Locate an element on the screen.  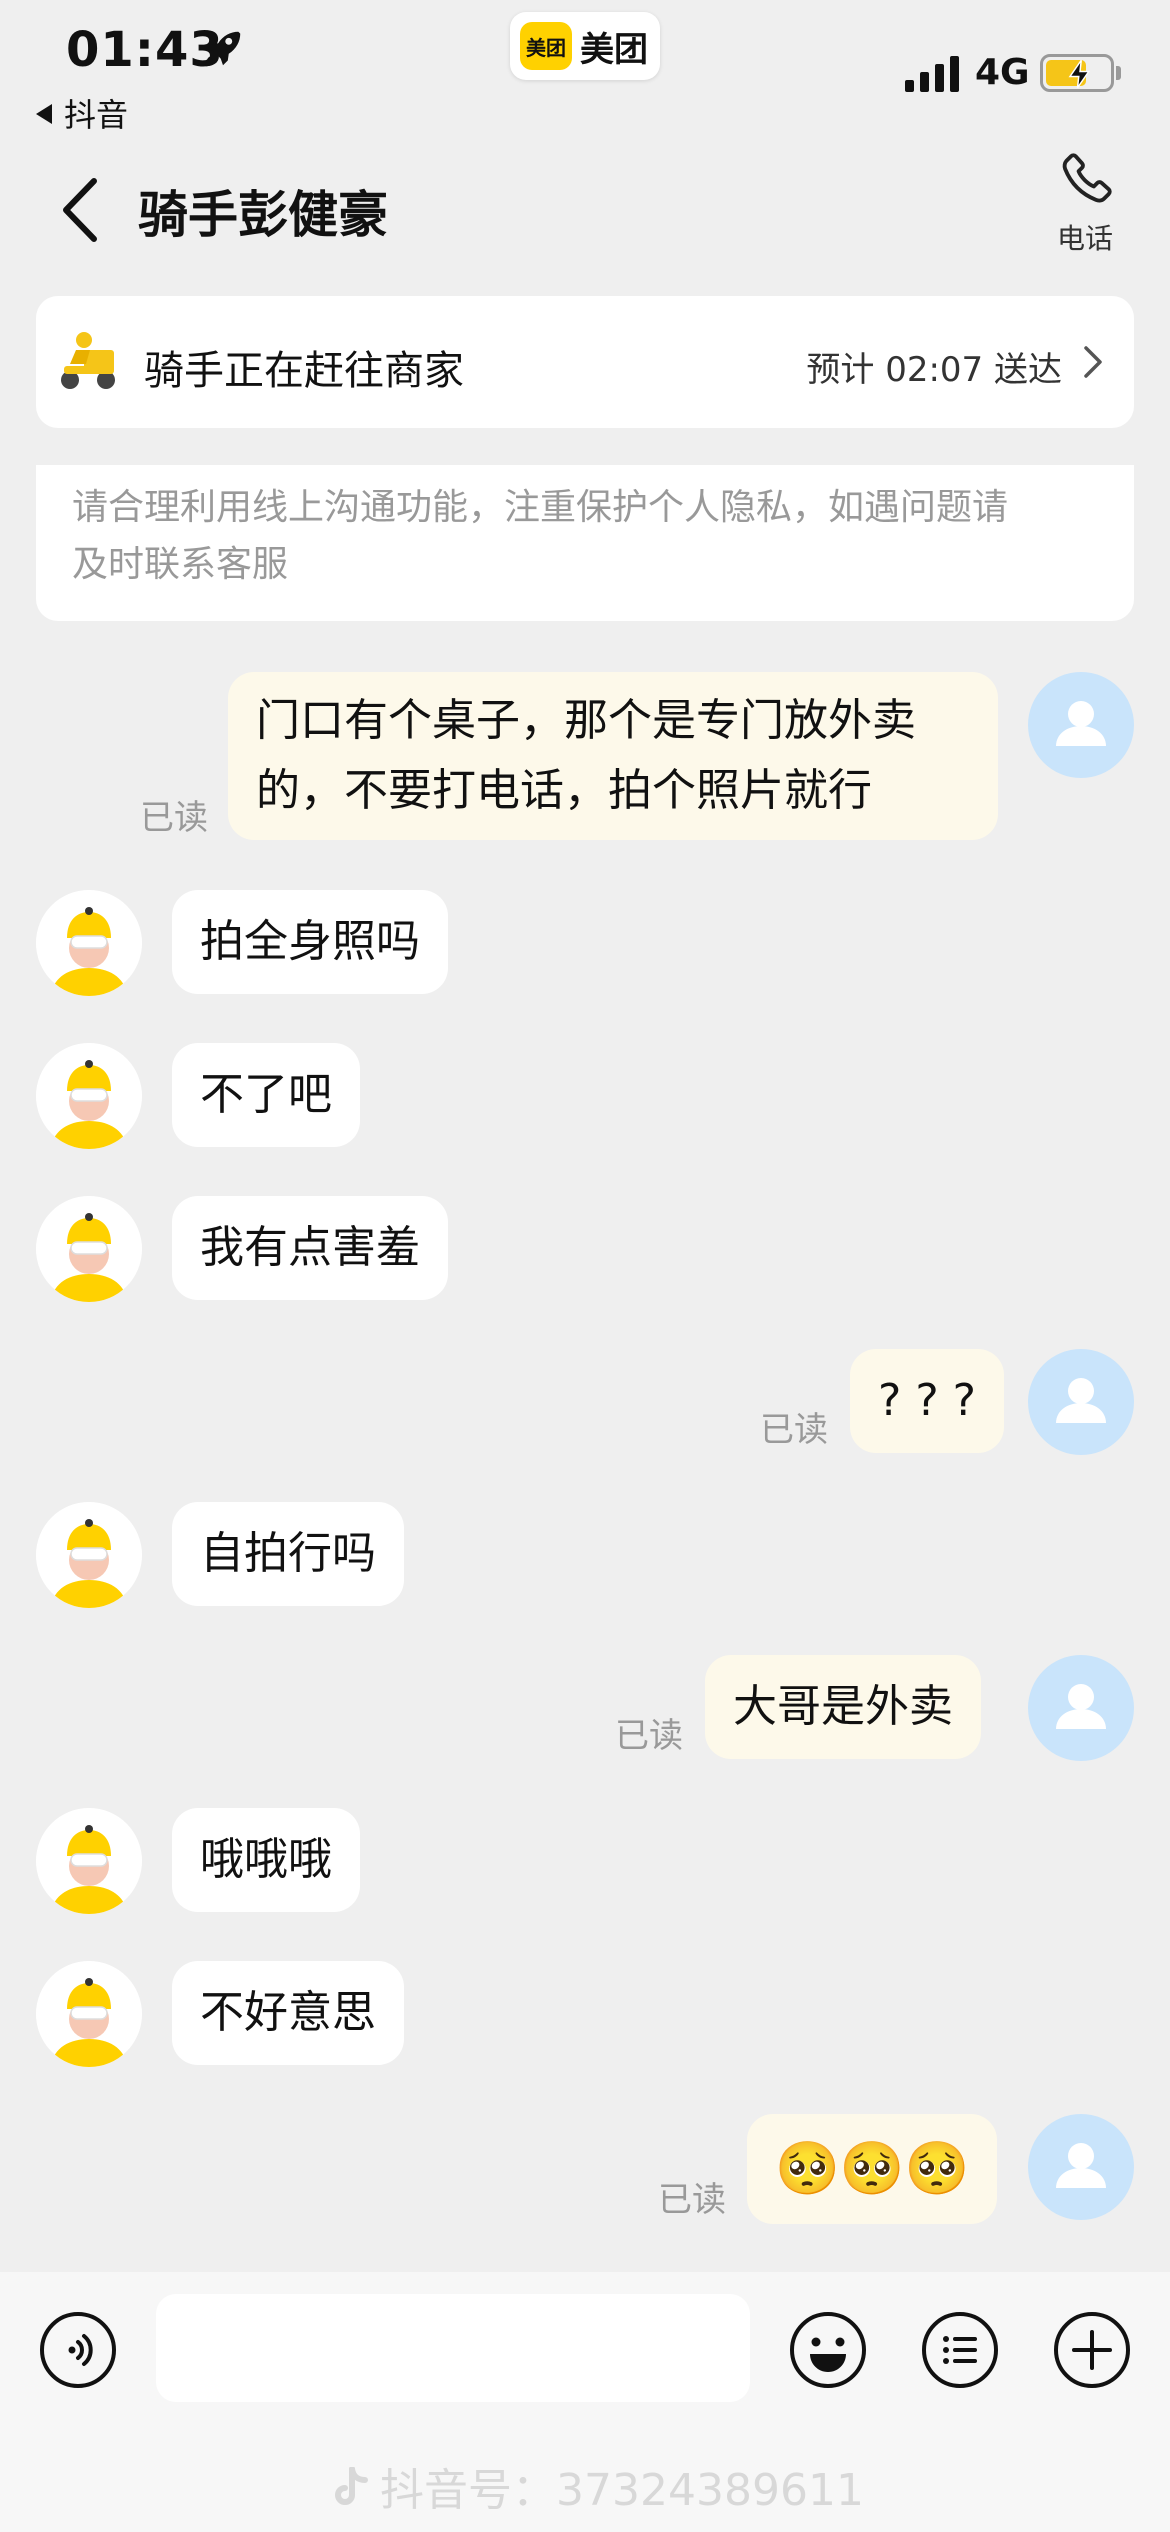
message-bubble: ? ? ? is located at coordinates (927, 1401).